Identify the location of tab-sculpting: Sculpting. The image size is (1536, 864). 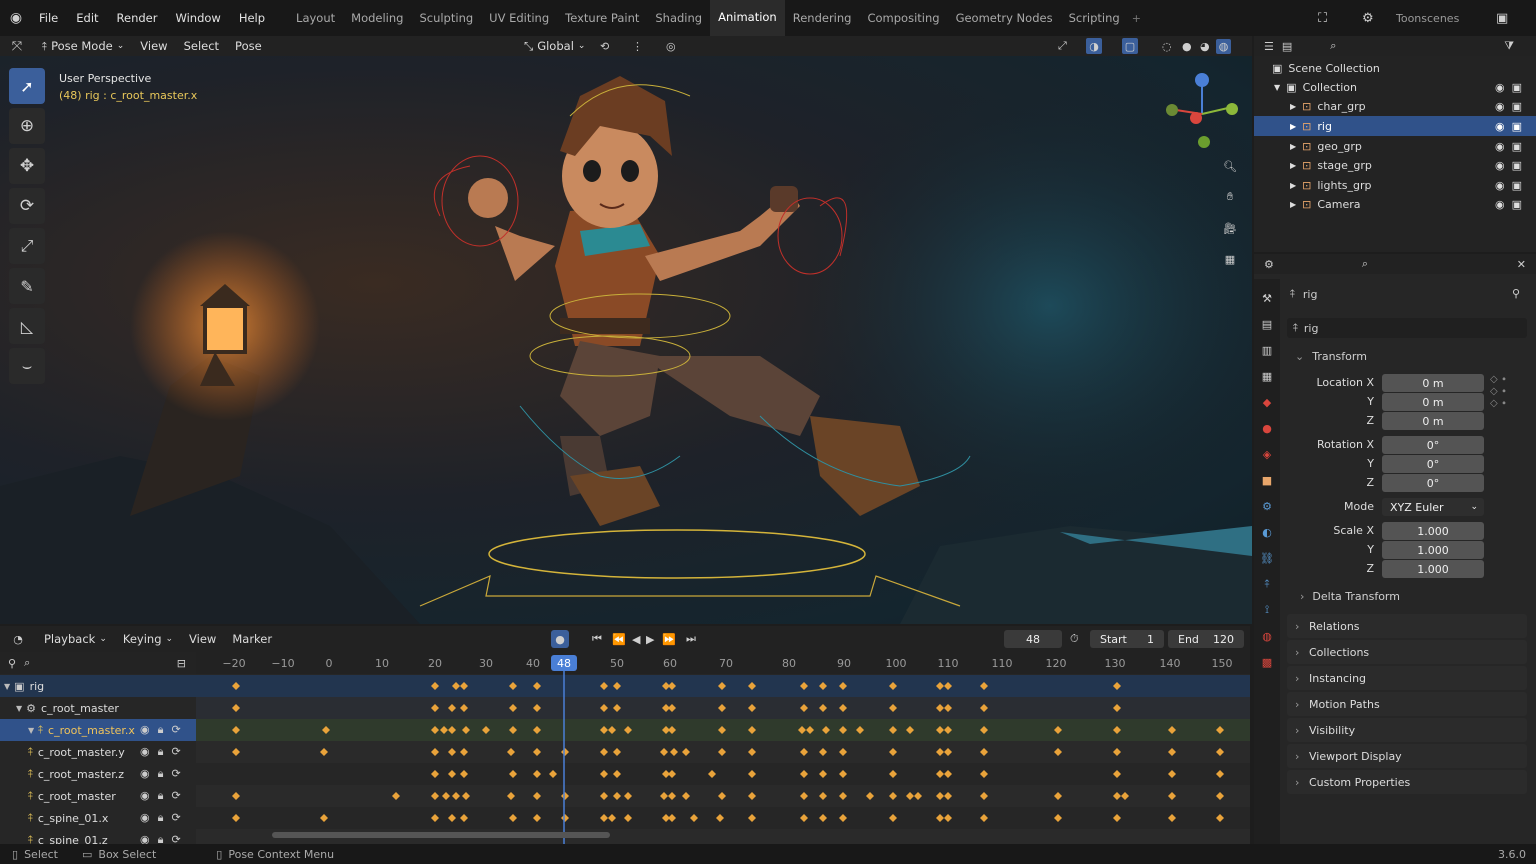
(446, 18).